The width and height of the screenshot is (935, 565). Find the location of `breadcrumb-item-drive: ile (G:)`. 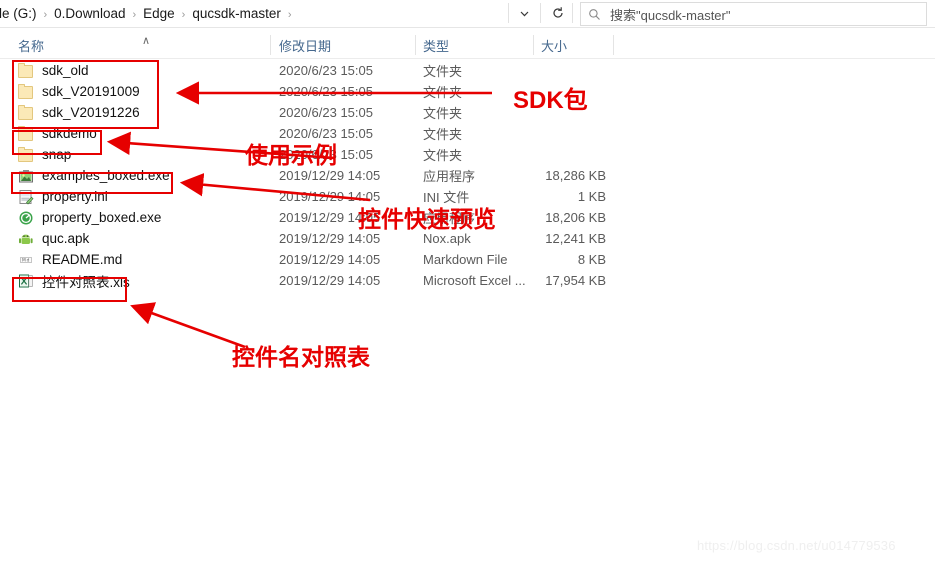

breadcrumb-item-drive: ile (G:) is located at coordinates (20, 13).